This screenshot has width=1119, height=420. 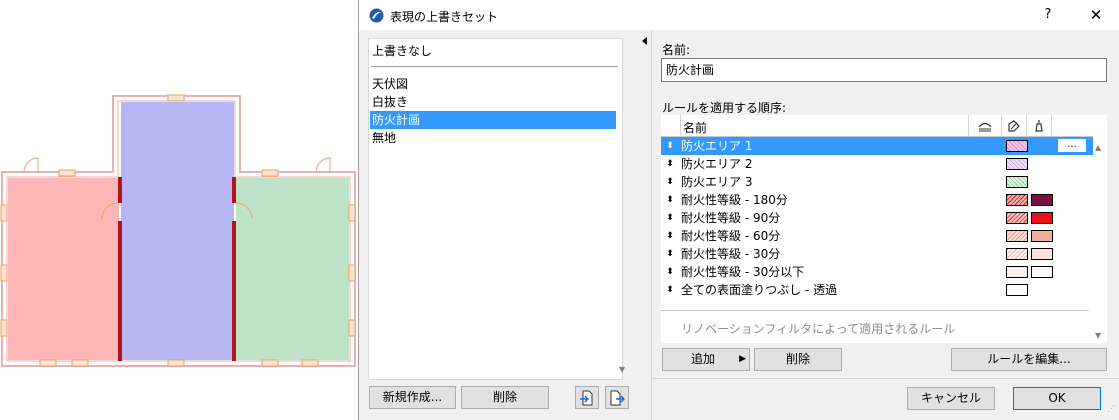 What do you see at coordinates (731, 218) in the screenshot?
I see `rule-name: 耐火性等級 - 90分` at bounding box center [731, 218].